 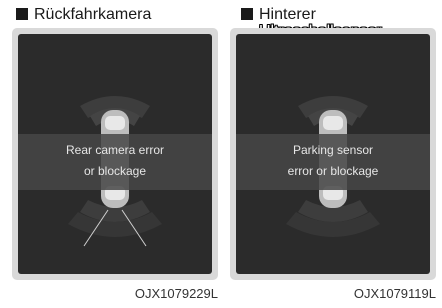 What do you see at coordinates (333, 161) in the screenshot?
I see `warning-message: Parking sensor error or blockage` at bounding box center [333, 161].